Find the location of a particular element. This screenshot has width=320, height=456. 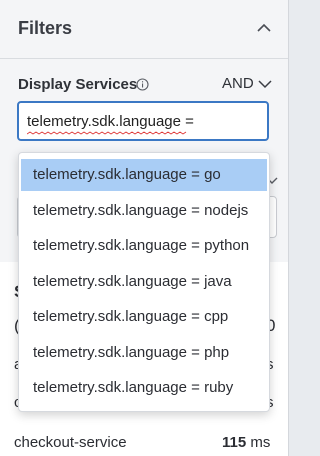

scrollbar-track is located at coordinates (298, 228).